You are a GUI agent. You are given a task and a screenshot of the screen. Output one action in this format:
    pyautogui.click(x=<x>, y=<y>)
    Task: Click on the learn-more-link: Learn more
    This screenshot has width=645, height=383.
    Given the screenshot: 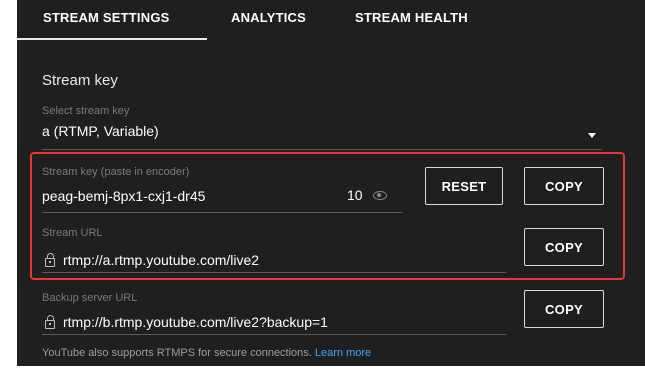 What is the action you would take?
    pyautogui.click(x=343, y=353)
    